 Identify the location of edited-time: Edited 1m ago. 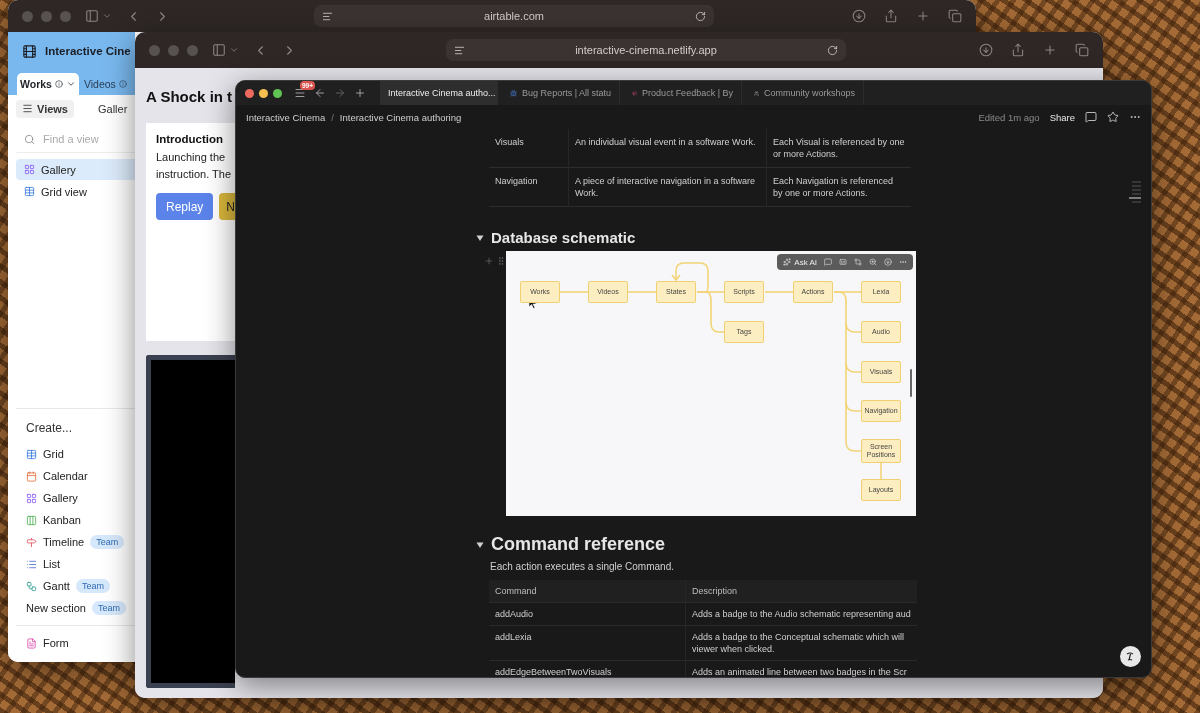
(1009, 117).